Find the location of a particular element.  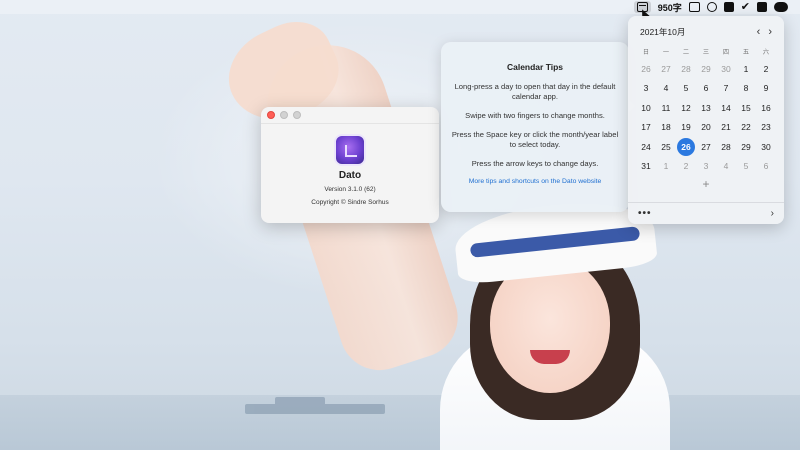

calendar-day: 20 is located at coordinates (706, 128).